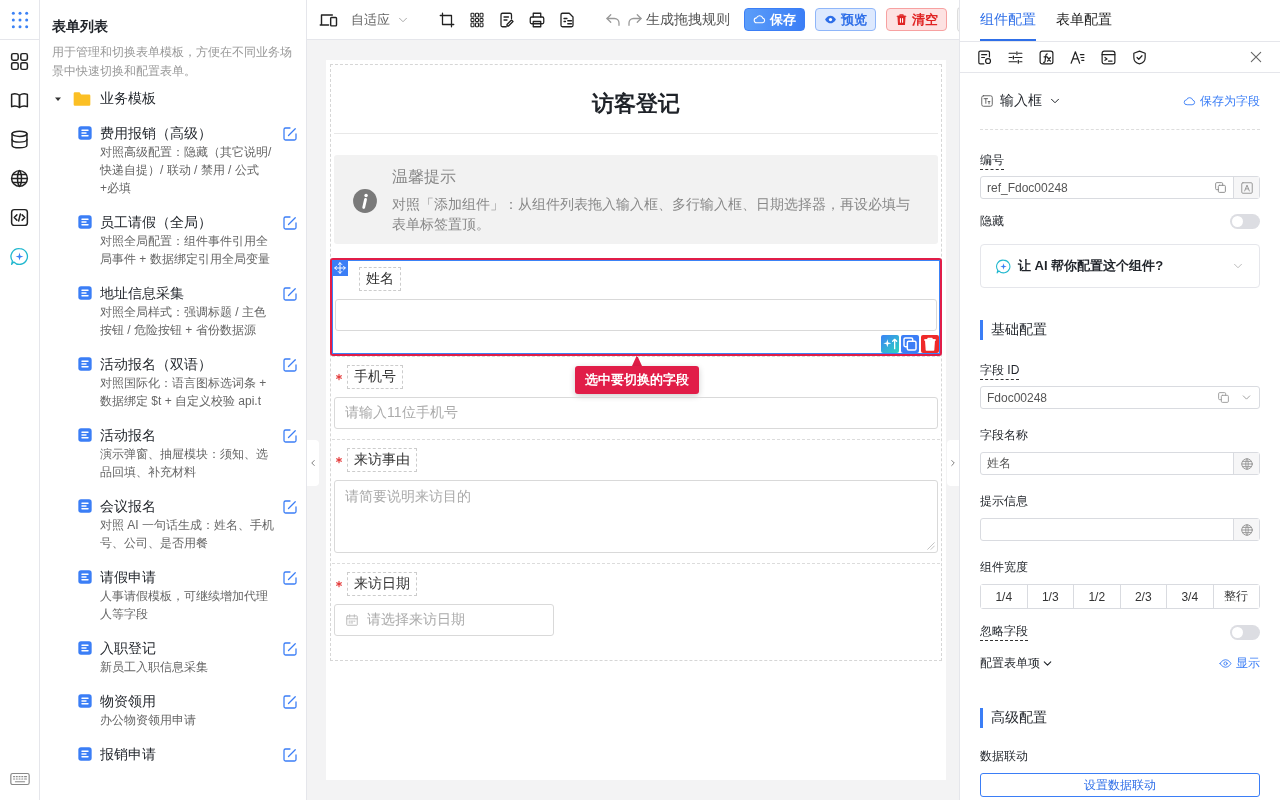  I want to click on grid-icon, so click(477, 19).